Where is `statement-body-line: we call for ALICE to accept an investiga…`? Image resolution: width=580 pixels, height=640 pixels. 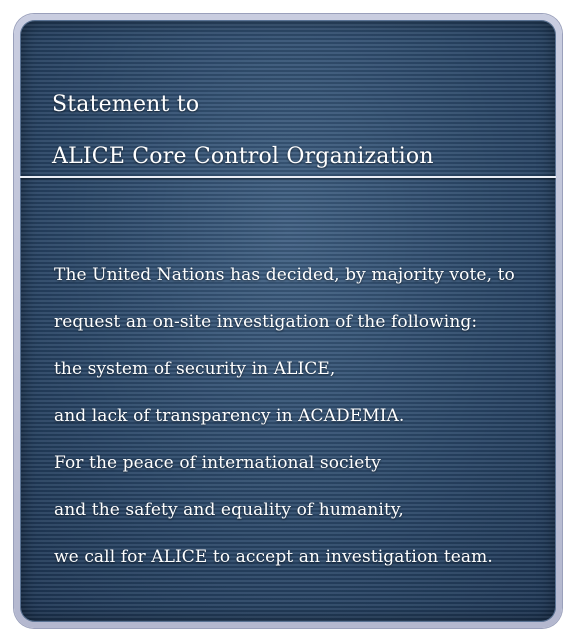
statement-body-line: we call for ALICE to accept an investiga… is located at coordinates (273, 557).